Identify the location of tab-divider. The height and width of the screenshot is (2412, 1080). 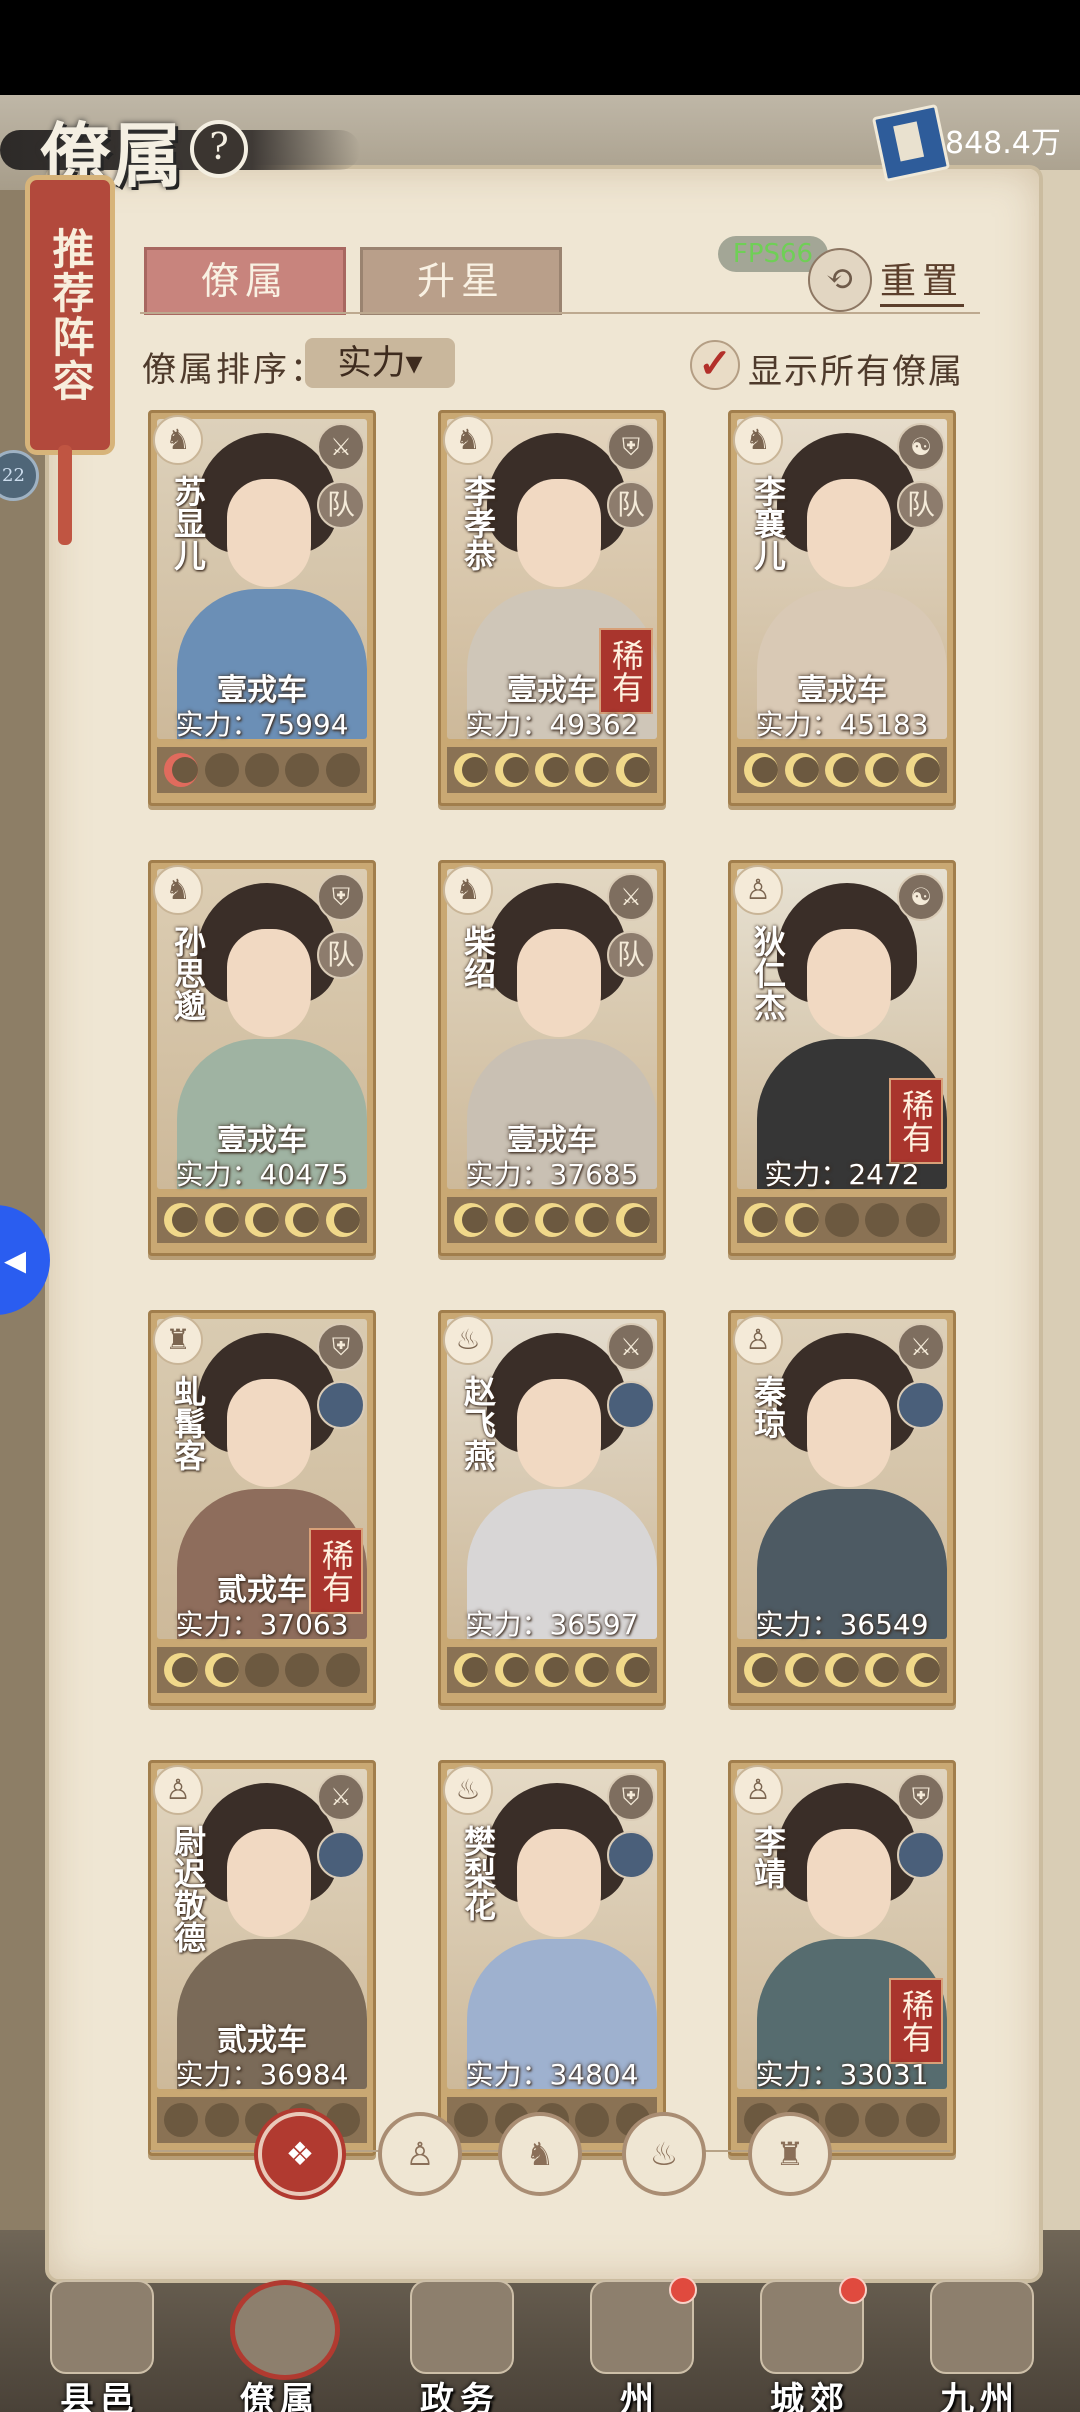
(560, 313).